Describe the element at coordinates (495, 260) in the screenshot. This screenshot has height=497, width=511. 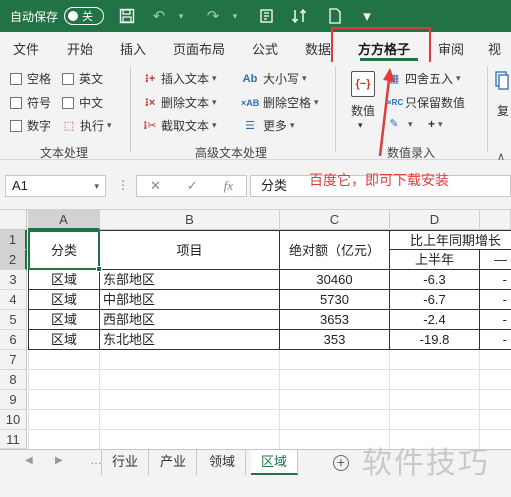
I see `header-dash: —` at that location.